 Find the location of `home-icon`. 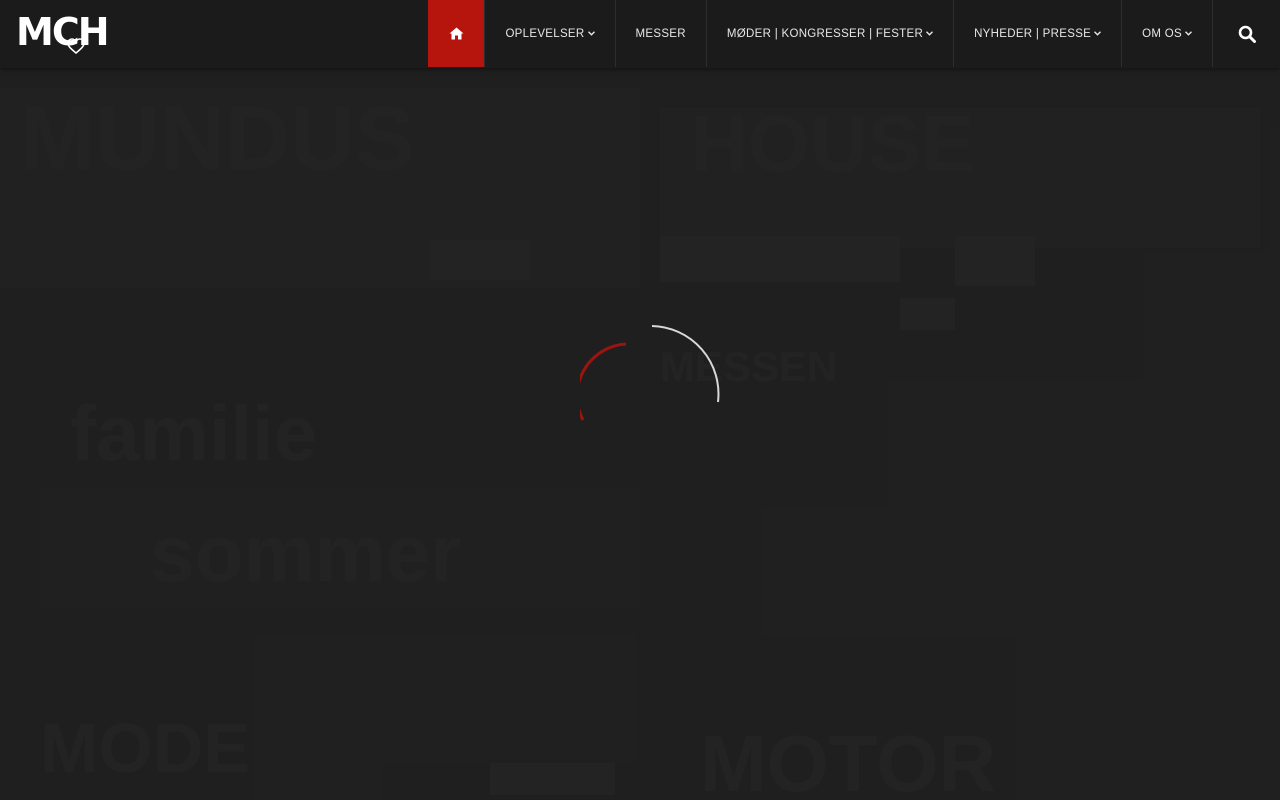

home-icon is located at coordinates (456, 33).